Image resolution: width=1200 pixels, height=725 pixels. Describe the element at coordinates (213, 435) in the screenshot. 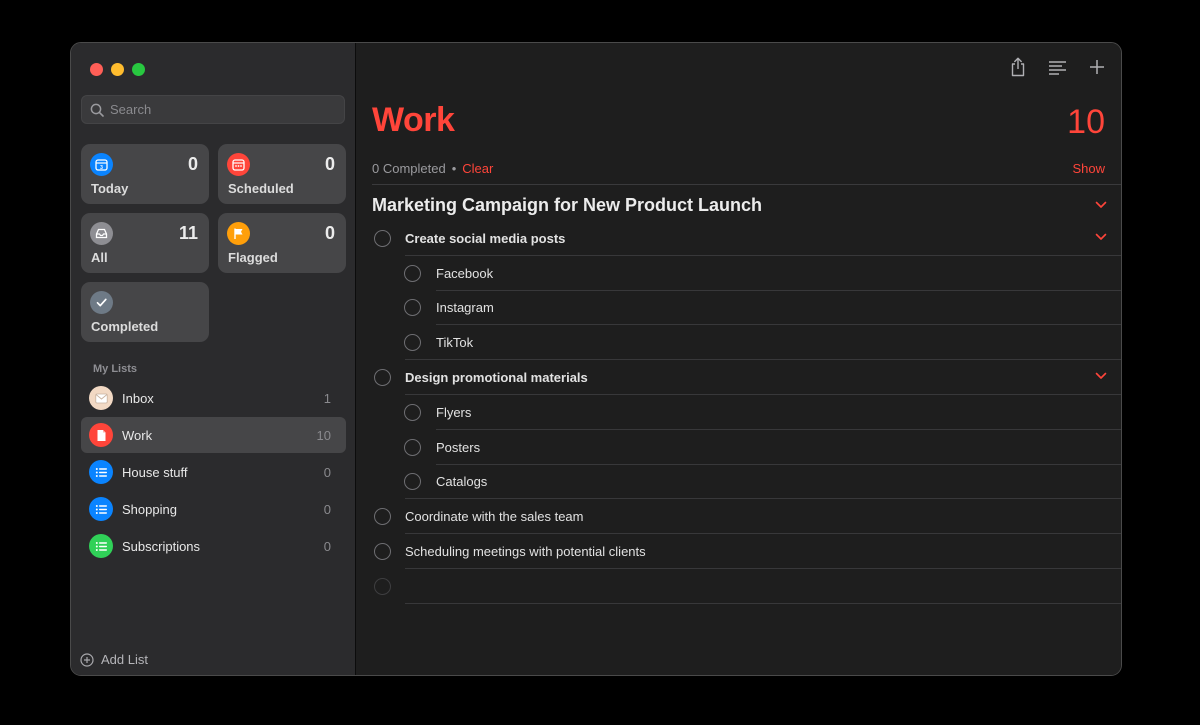

I see `sidebar-item-work: Work 10` at that location.